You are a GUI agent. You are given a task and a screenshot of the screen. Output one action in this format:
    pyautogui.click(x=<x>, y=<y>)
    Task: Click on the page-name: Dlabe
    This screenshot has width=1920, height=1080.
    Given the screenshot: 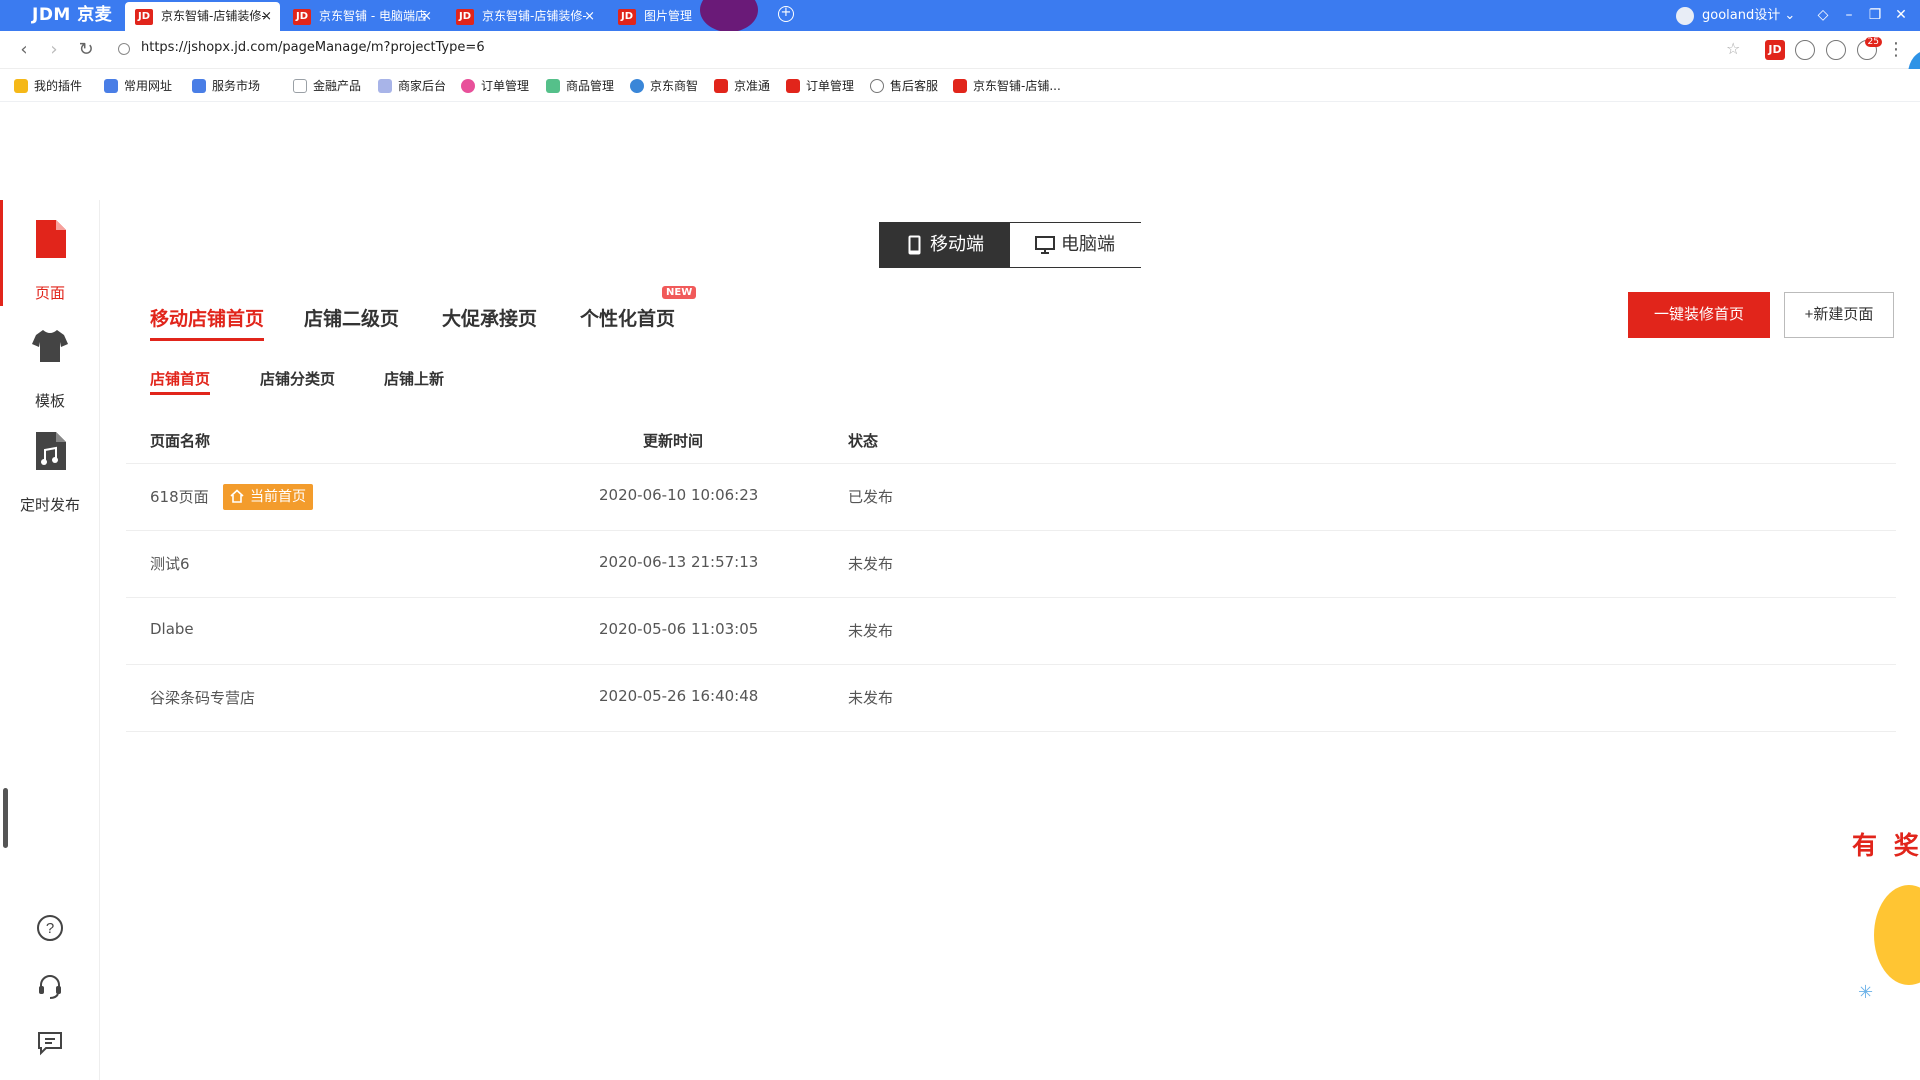 What is the action you would take?
    pyautogui.click(x=172, y=629)
    